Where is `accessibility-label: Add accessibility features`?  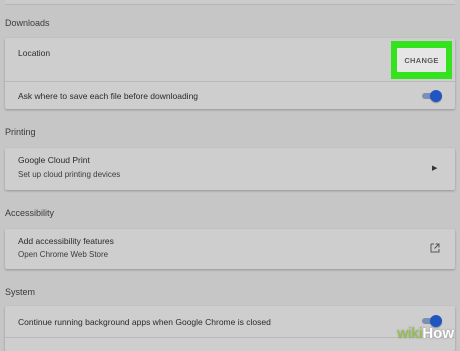 accessibility-label: Add accessibility features is located at coordinates (66, 241).